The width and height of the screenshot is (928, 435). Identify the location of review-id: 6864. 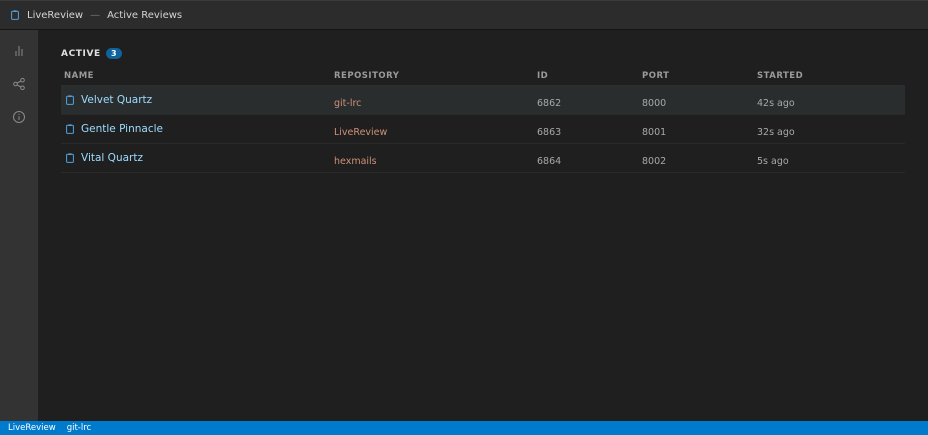
(549, 161).